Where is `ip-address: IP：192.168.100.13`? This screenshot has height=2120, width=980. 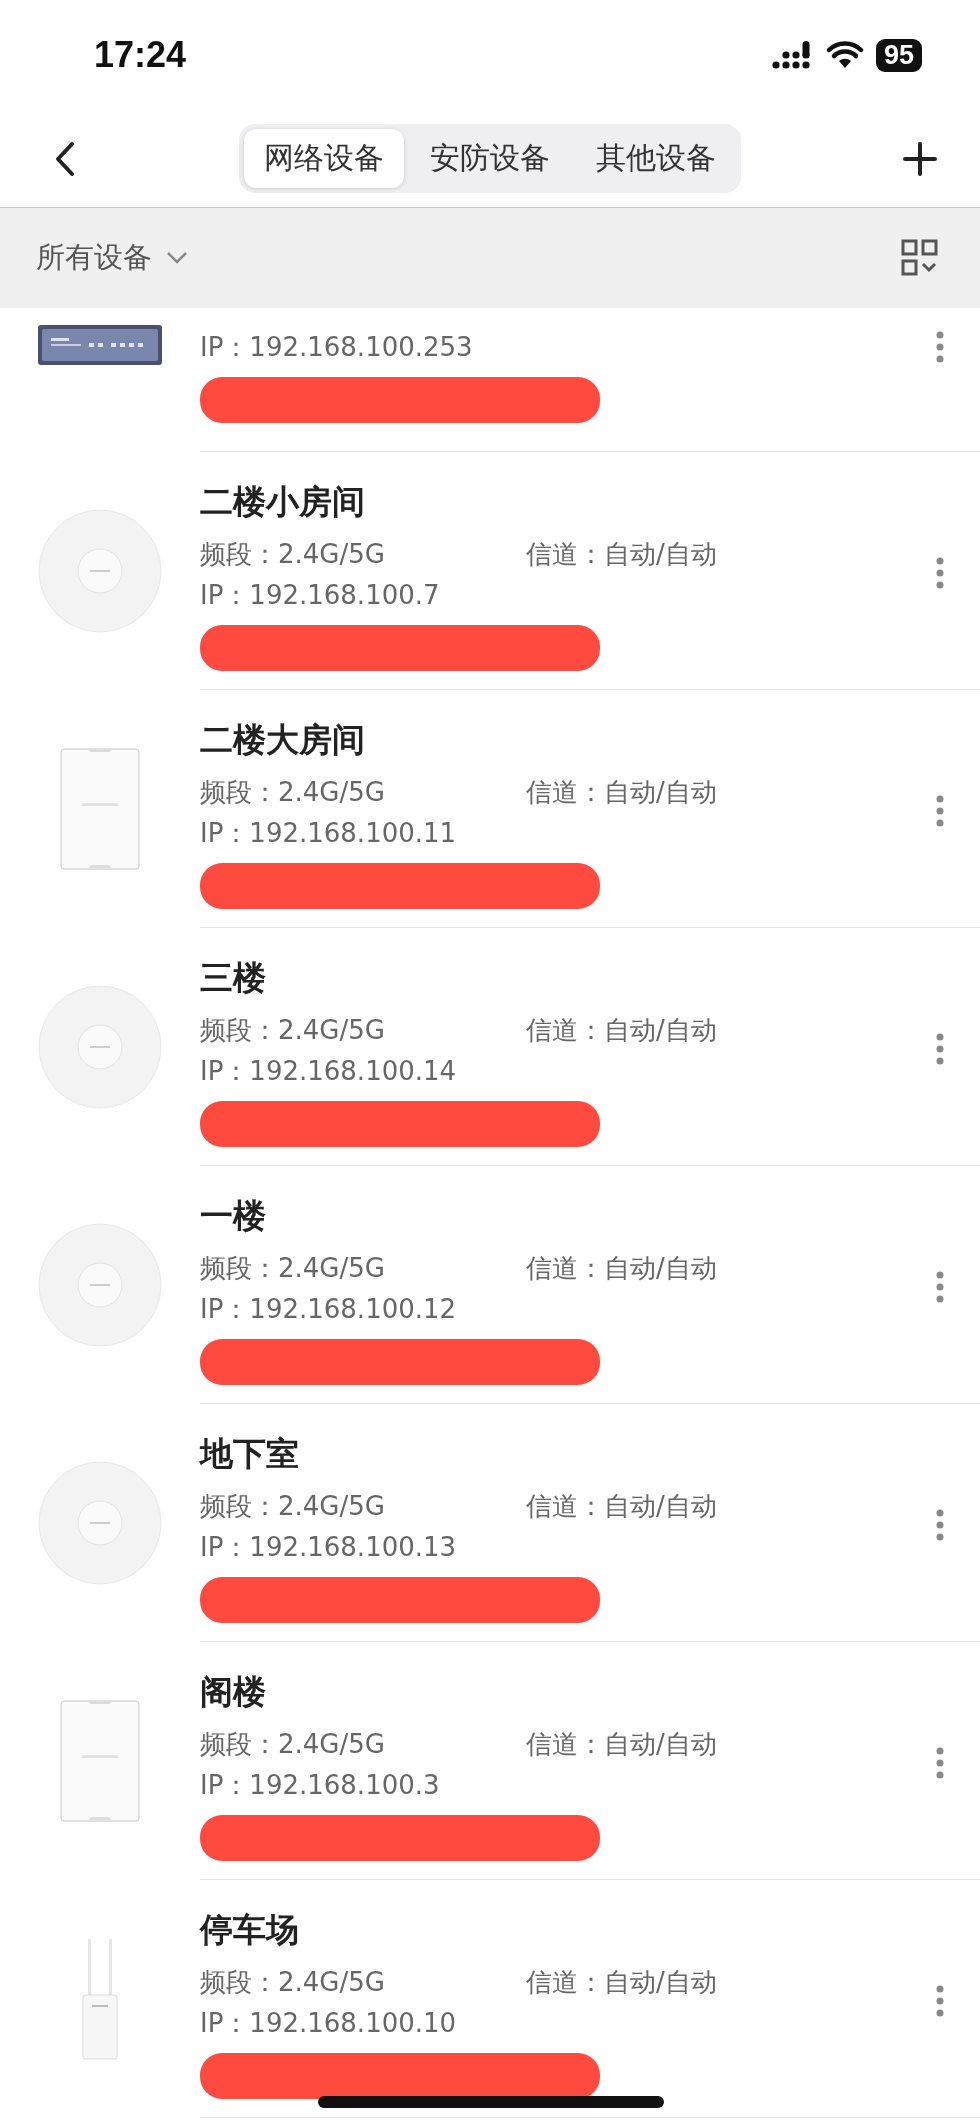 ip-address: IP：192.168.100.13 is located at coordinates (328, 1547).